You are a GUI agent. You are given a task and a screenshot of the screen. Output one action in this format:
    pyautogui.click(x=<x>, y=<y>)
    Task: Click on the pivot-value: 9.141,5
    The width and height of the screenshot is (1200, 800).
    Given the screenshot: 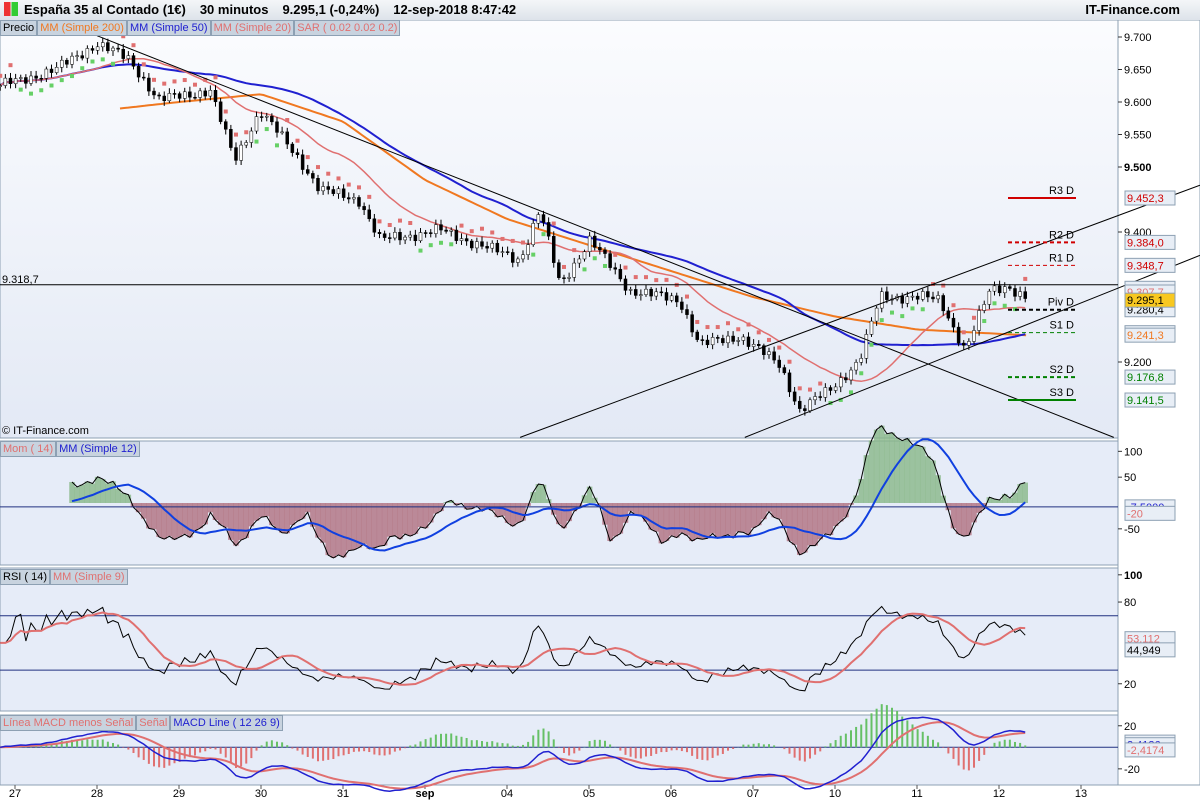 What is the action you would take?
    pyautogui.click(x=1145, y=401)
    